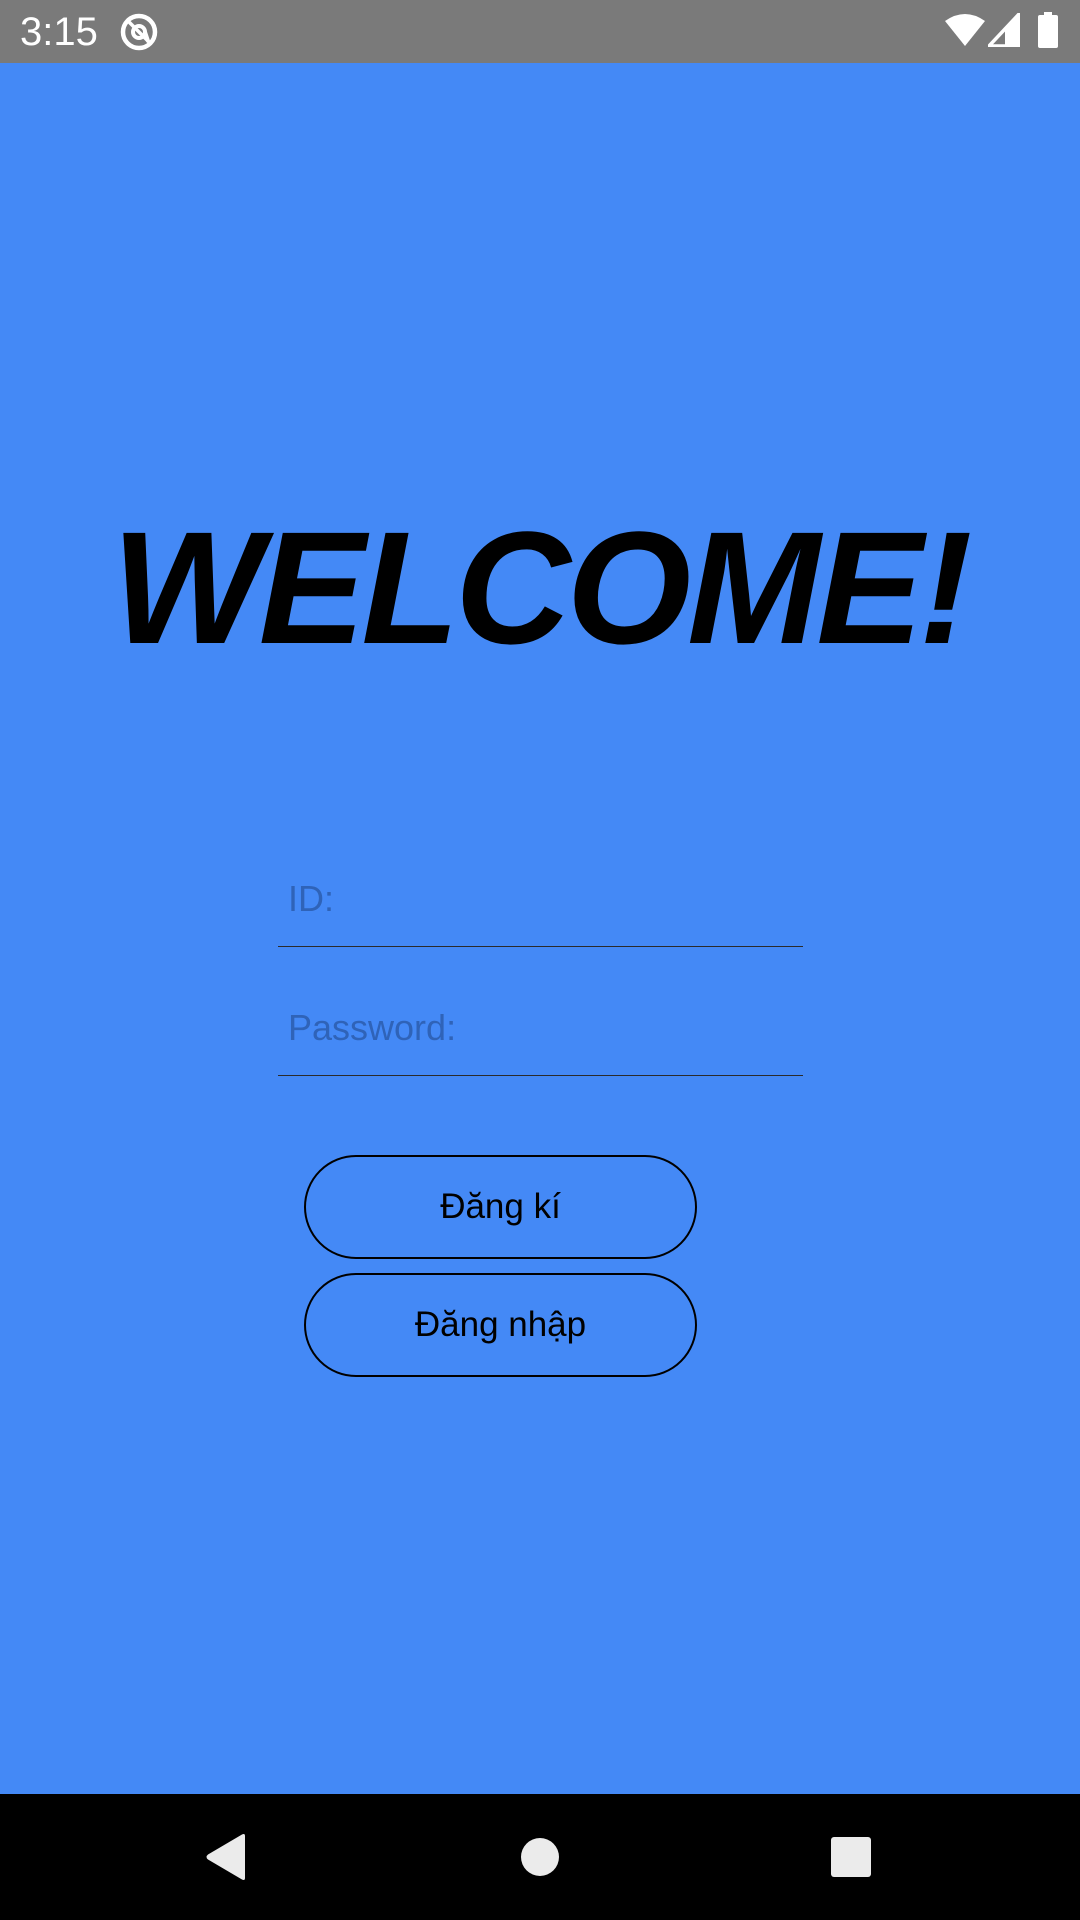 The image size is (1080, 1920). Describe the element at coordinates (540, 31) in the screenshot. I see `status-bar: 3:15` at that location.